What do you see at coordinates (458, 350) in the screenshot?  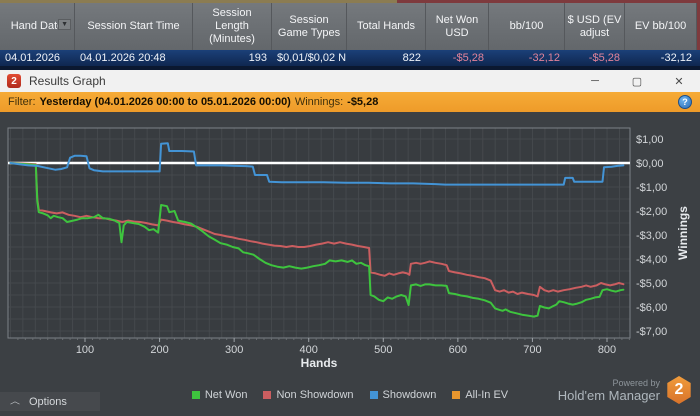 I see `x-tick-label: 600` at bounding box center [458, 350].